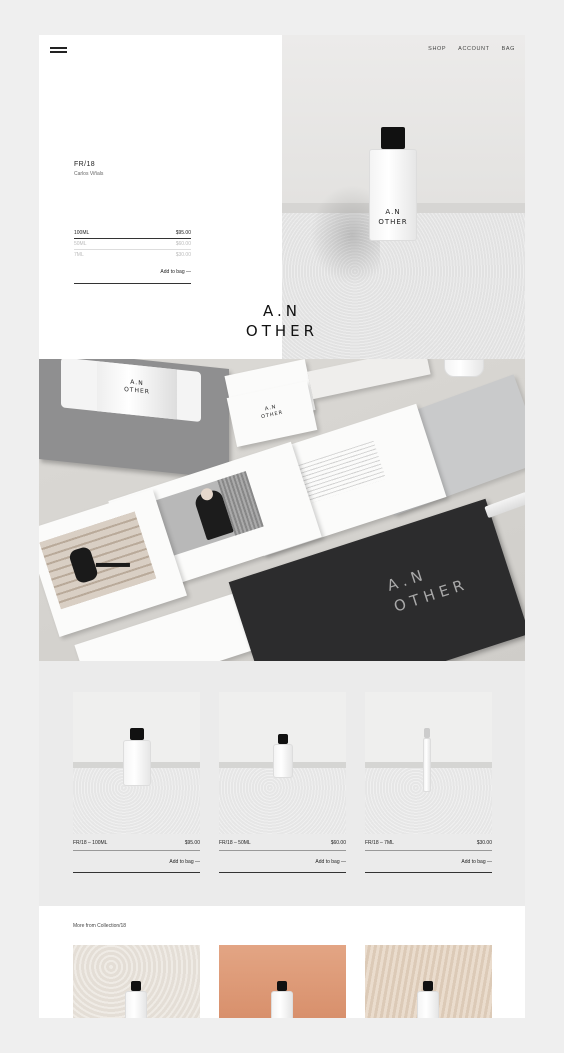  I want to click on product-card: FR/18 – 100ML $95.00 Add to bag —, so click(136, 782).